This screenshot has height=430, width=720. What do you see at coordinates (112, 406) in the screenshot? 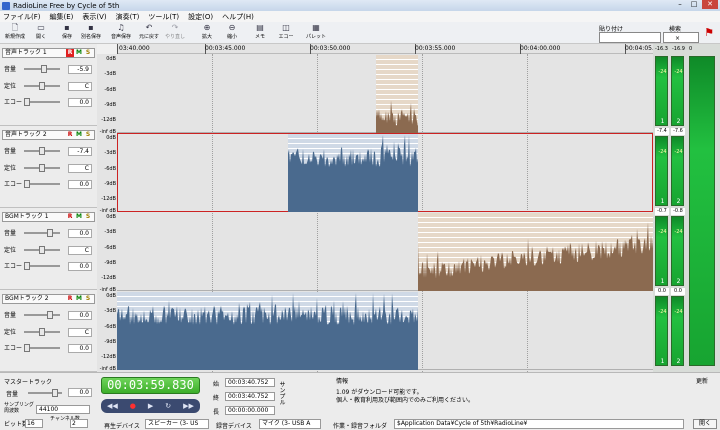
I see `rewind-icon: ◀◀` at bounding box center [112, 406].